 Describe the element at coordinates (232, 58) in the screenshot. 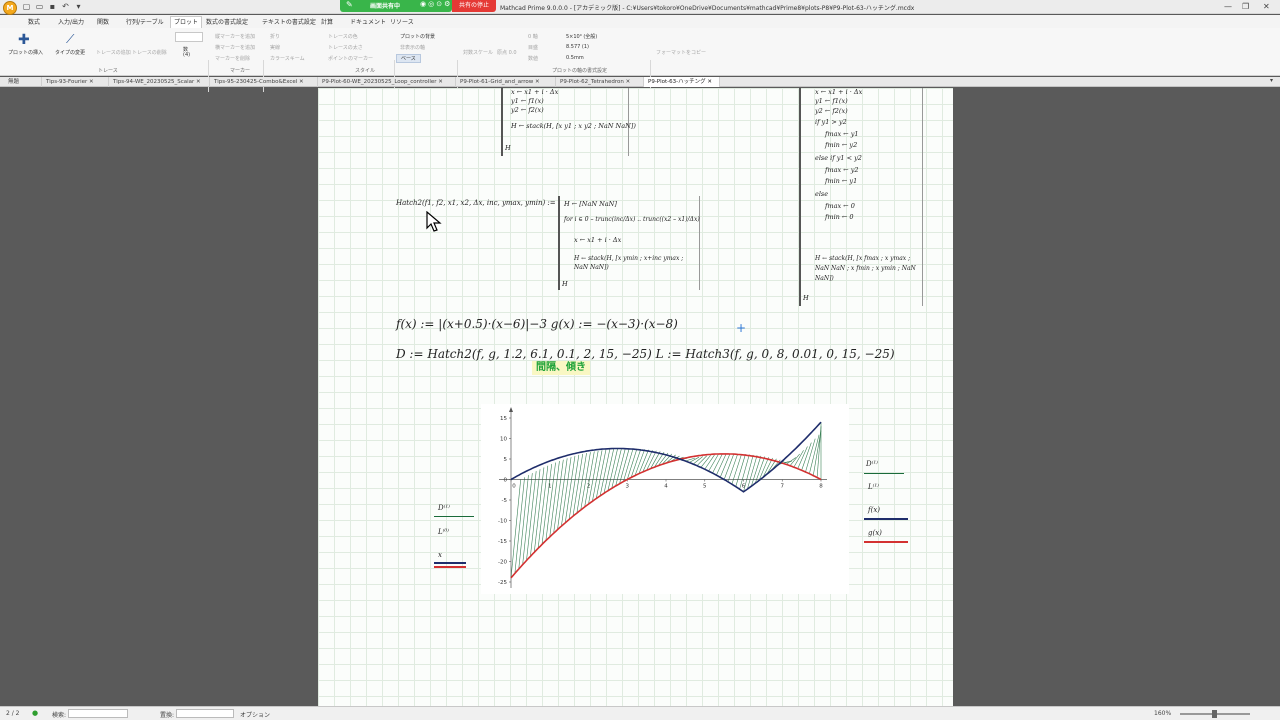

I see `delete-marker-button: マーカーを削除` at that location.